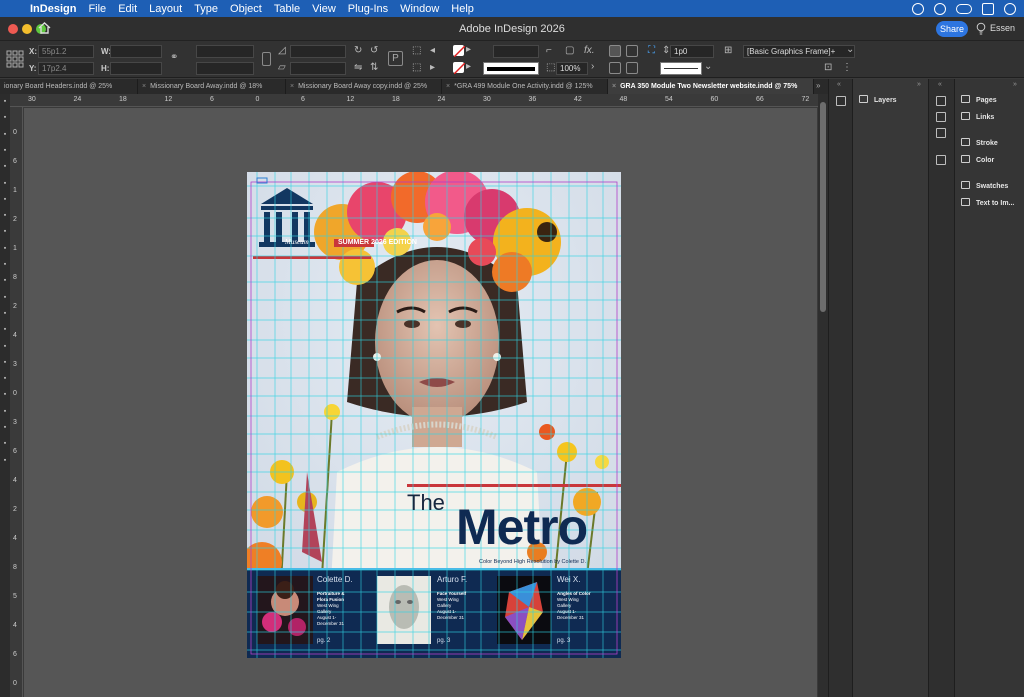 This screenshot has width=1024, height=697. What do you see at coordinates (5, 200) in the screenshot?
I see `line-tool-icon: ▪` at bounding box center [5, 200].